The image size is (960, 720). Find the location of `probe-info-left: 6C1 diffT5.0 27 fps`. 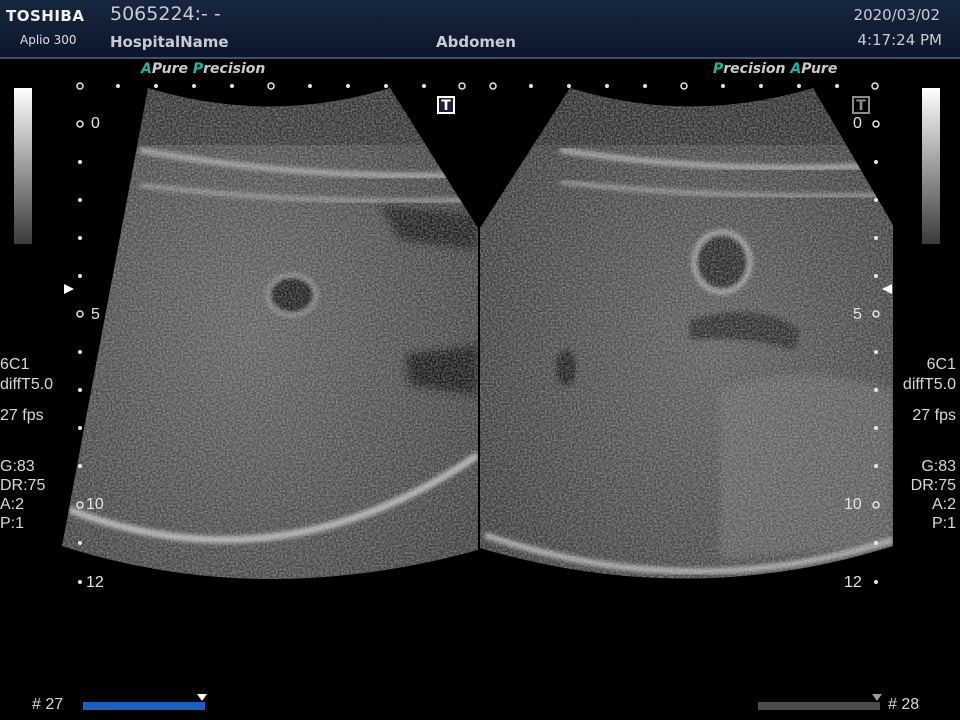

probe-info-left: 6C1 diffT5.0 27 fps is located at coordinates (26, 390).